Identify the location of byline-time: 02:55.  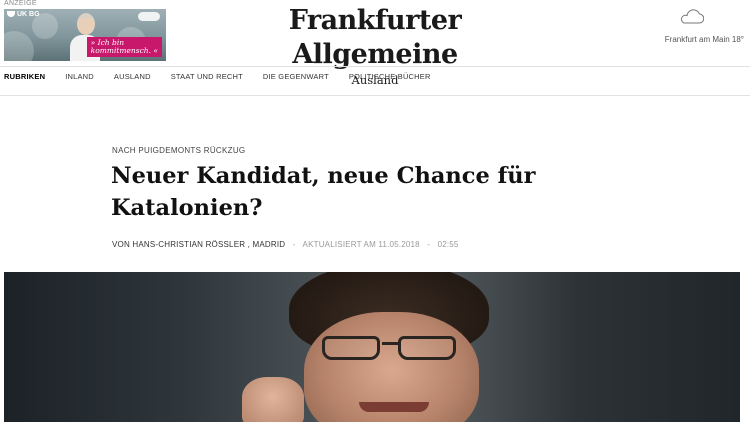
(448, 244).